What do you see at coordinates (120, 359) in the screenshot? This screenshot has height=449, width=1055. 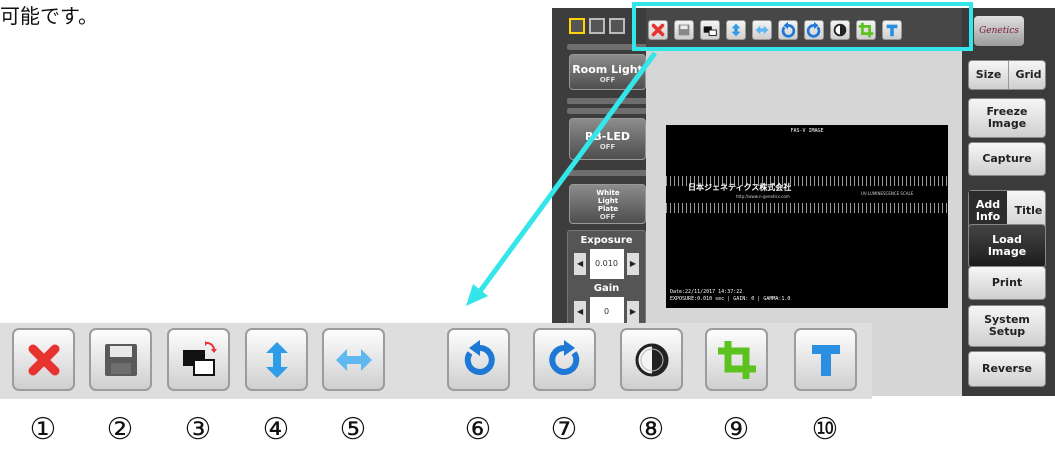 I see `save-icon` at bounding box center [120, 359].